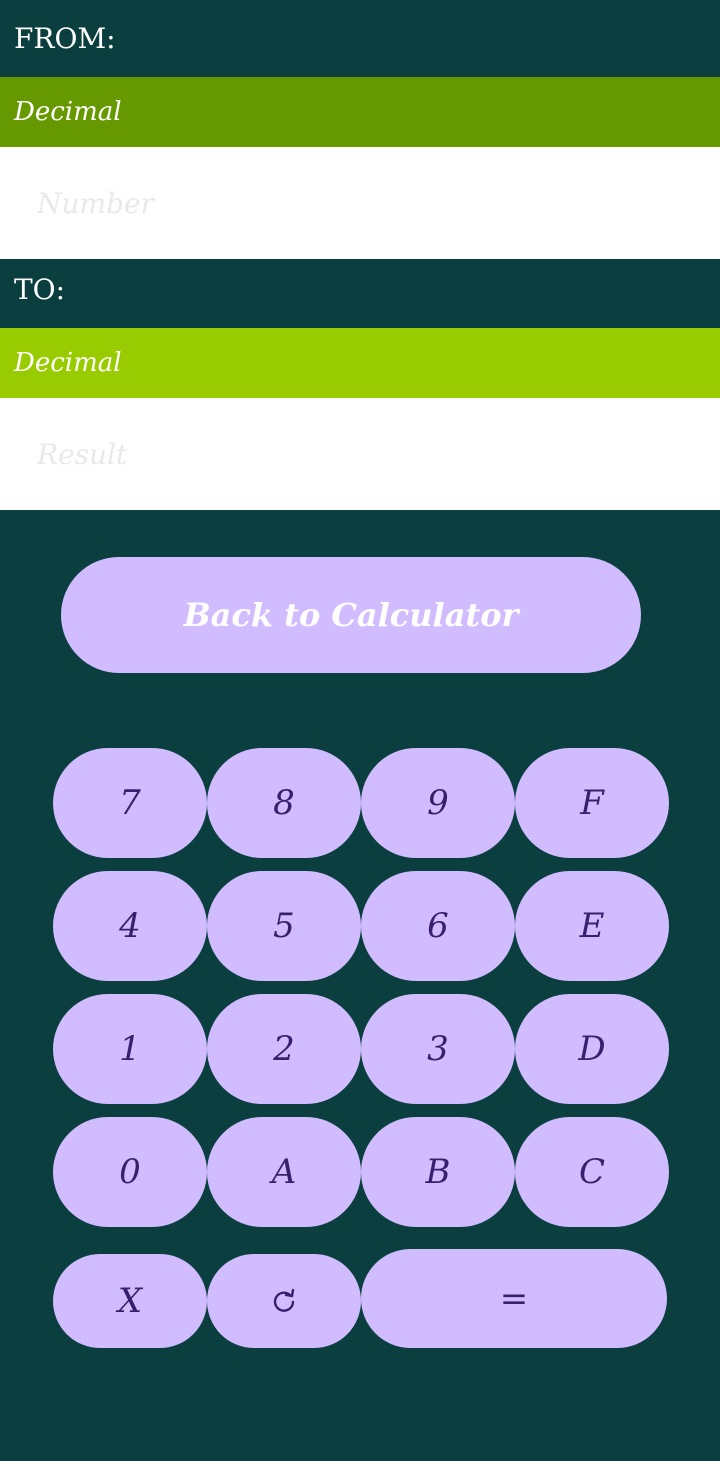 This screenshot has height=1461, width=720. Describe the element at coordinates (438, 1172) in the screenshot. I see `key-b: B` at that location.